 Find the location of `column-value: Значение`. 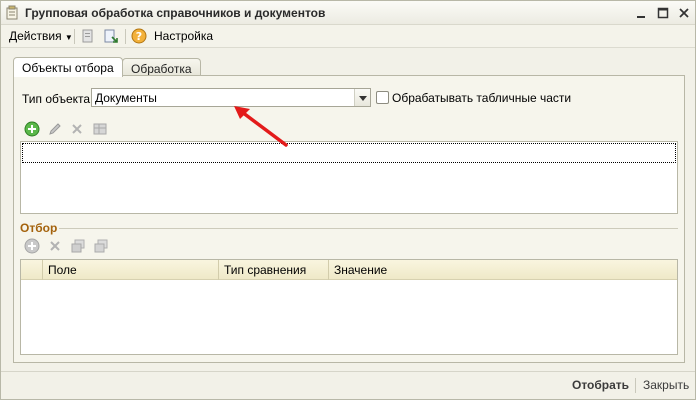

column-value: Значение is located at coordinates (503, 270).